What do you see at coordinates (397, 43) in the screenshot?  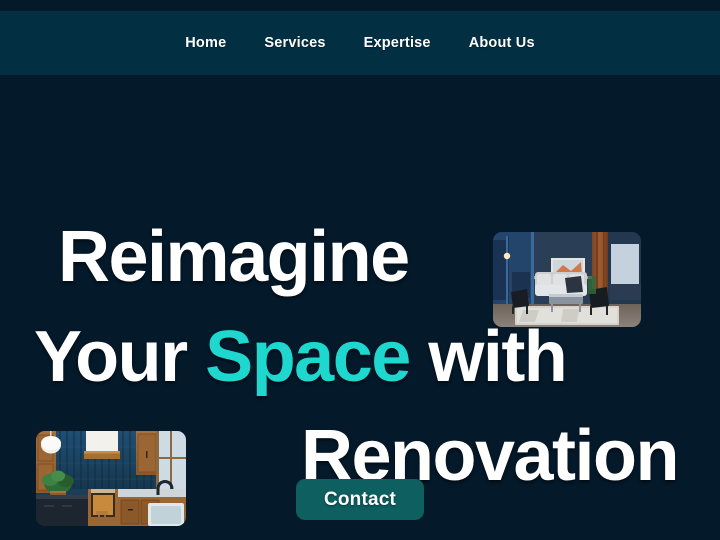 I see `nav-item-expertise: Expertise` at bounding box center [397, 43].